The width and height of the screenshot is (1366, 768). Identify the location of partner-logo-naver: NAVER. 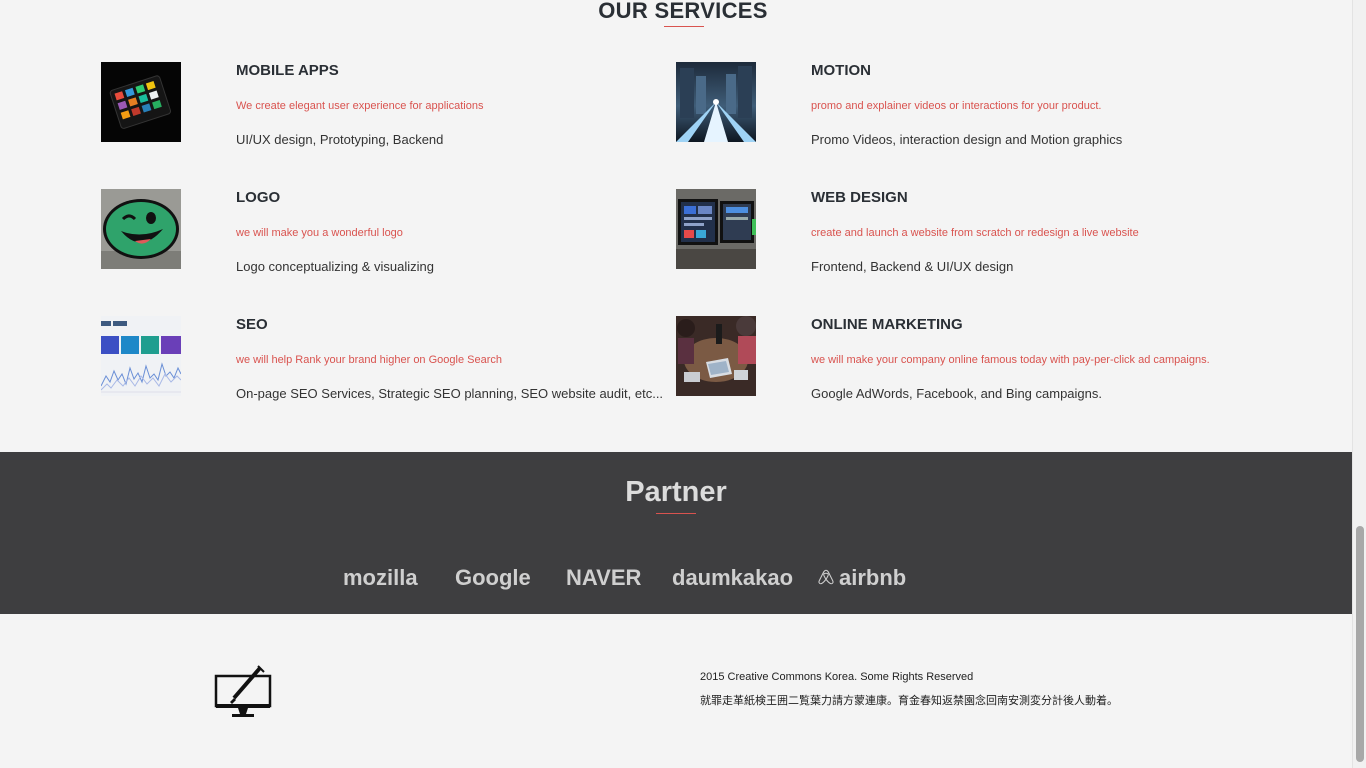
(603, 578).